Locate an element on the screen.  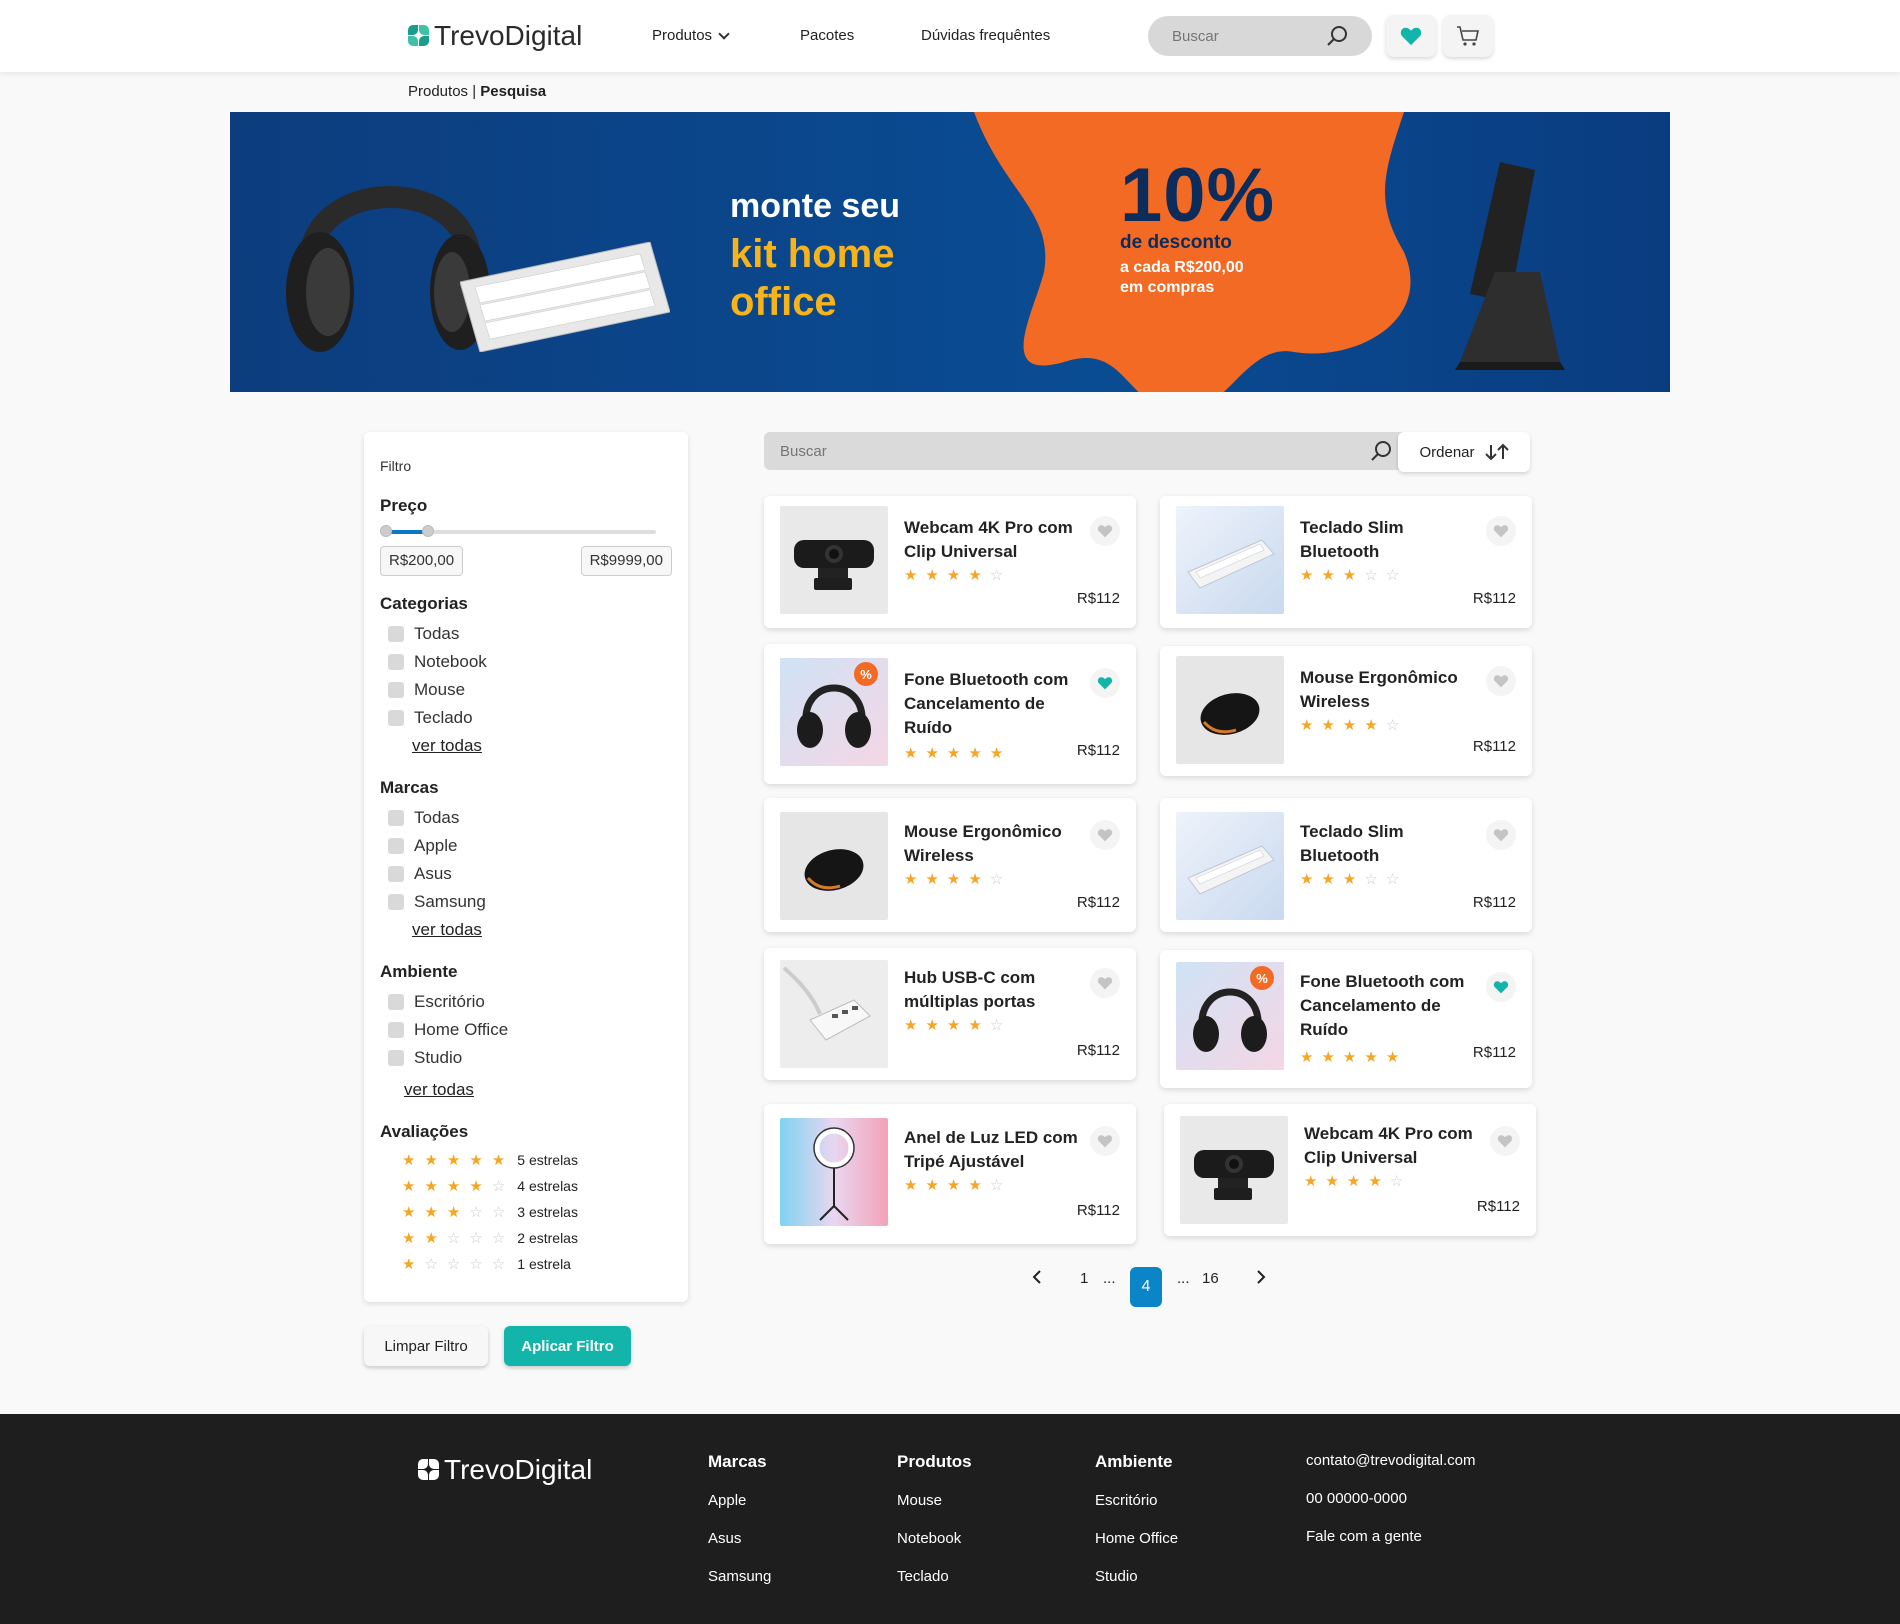
next-page-button is located at coordinates (1261, 1279).